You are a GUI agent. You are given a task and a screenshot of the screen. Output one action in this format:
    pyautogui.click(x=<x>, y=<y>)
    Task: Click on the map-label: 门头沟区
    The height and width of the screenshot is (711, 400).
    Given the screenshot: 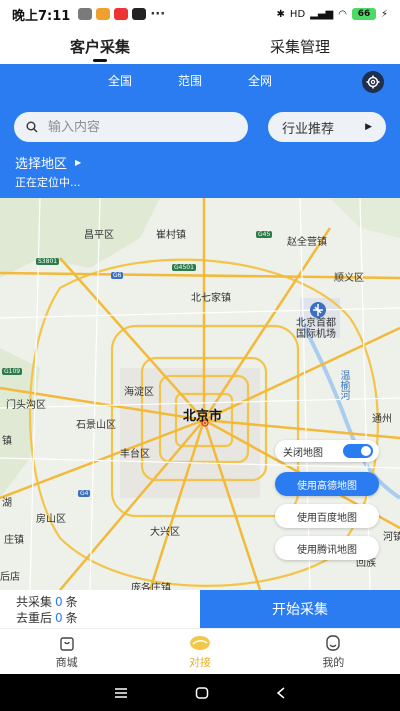 What is the action you would take?
    pyautogui.click(x=26, y=405)
    